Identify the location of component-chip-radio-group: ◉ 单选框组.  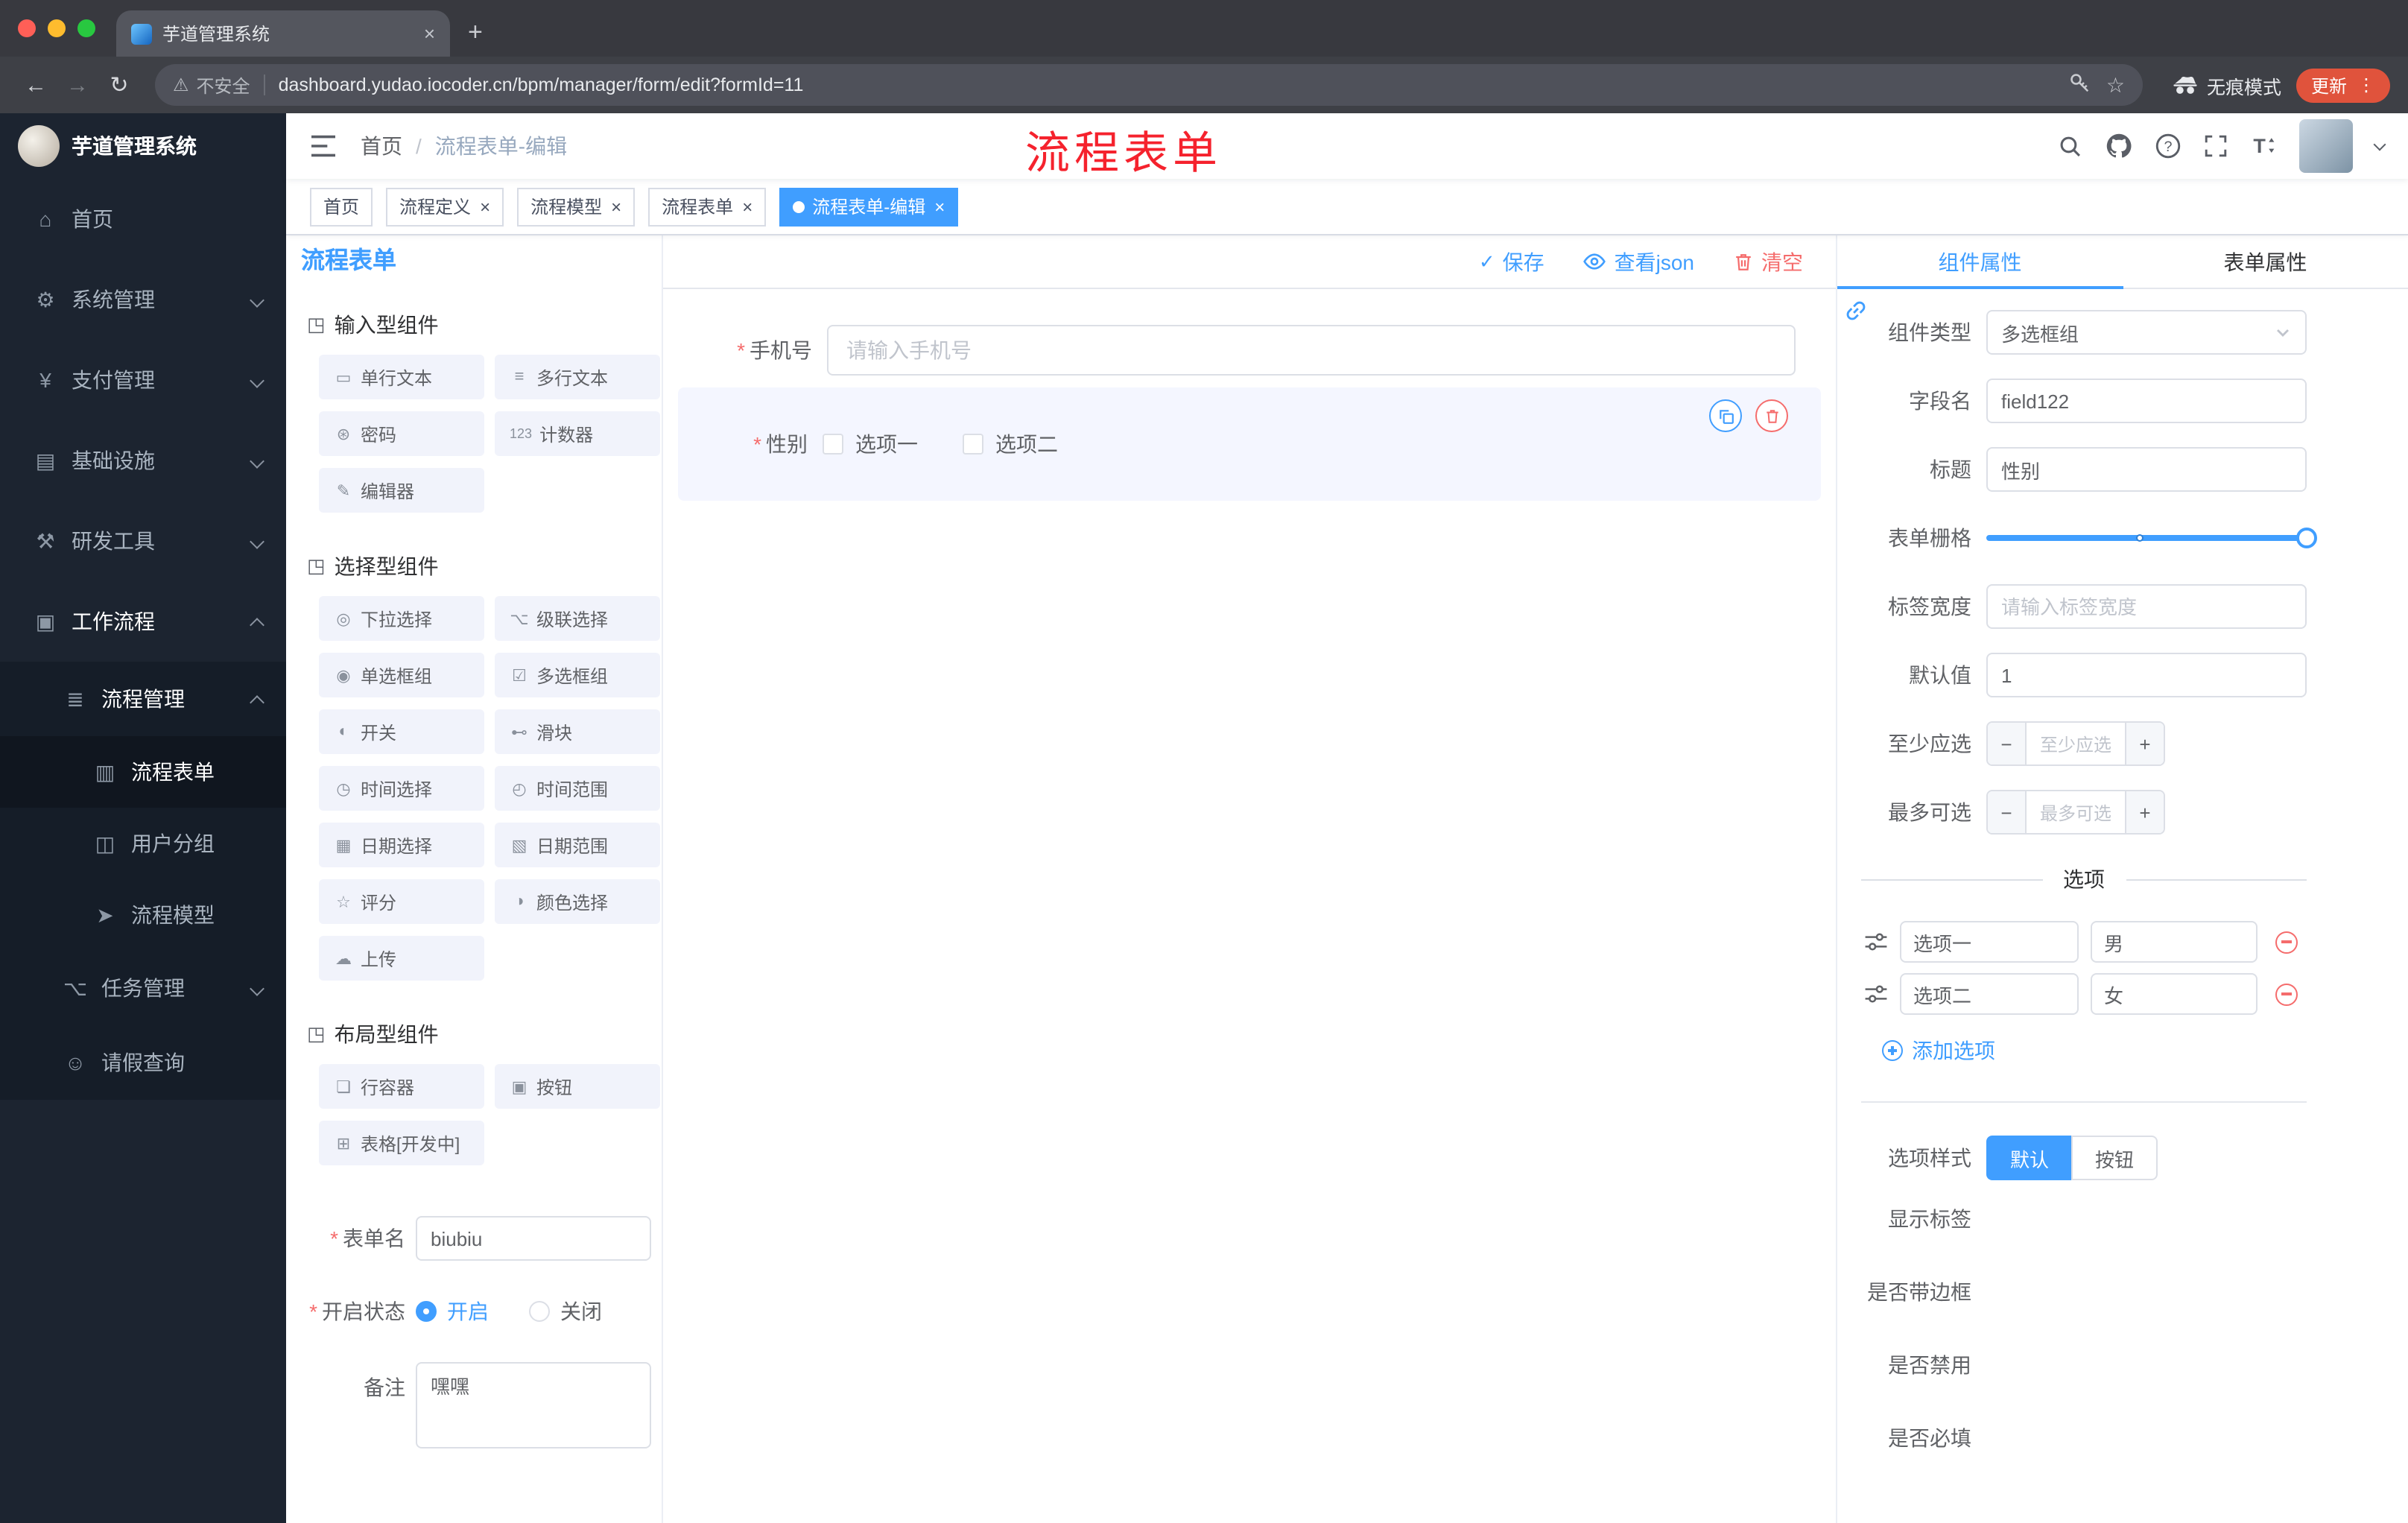
(401, 675).